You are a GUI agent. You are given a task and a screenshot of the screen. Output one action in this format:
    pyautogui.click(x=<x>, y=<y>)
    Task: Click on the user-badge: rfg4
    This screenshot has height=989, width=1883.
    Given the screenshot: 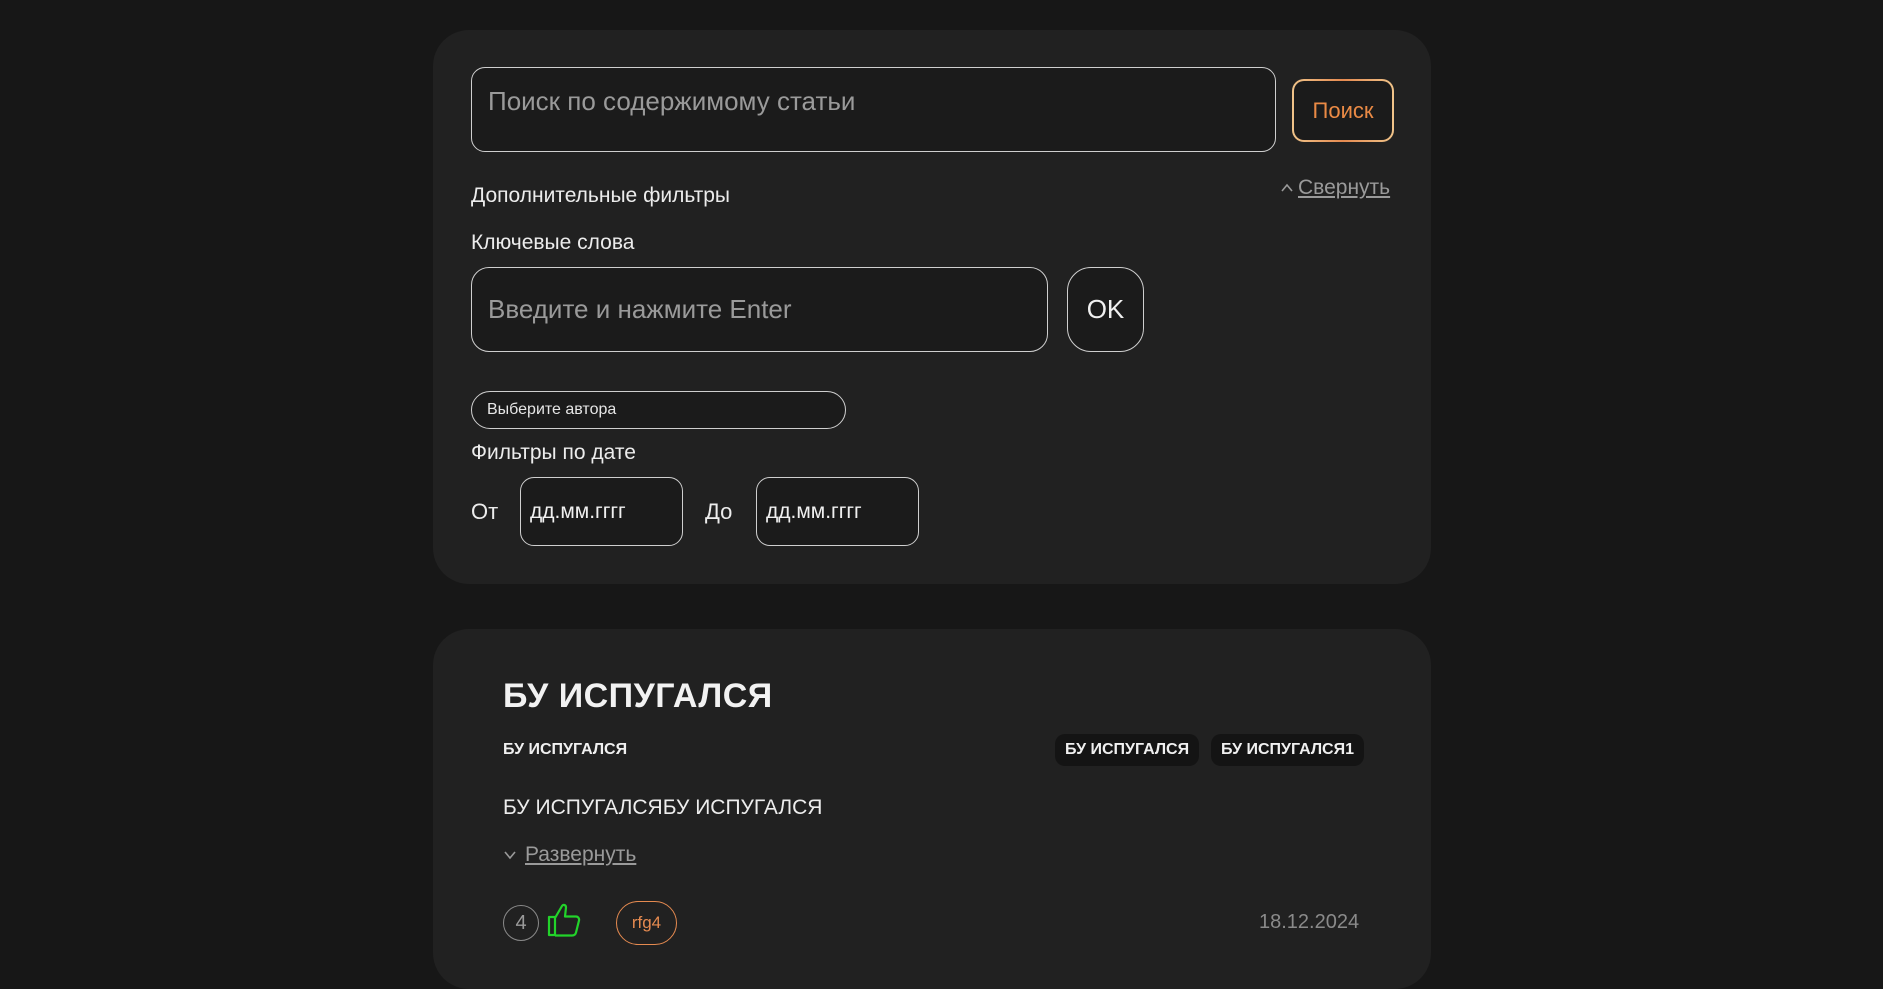 What is the action you would take?
    pyautogui.click(x=646, y=923)
    